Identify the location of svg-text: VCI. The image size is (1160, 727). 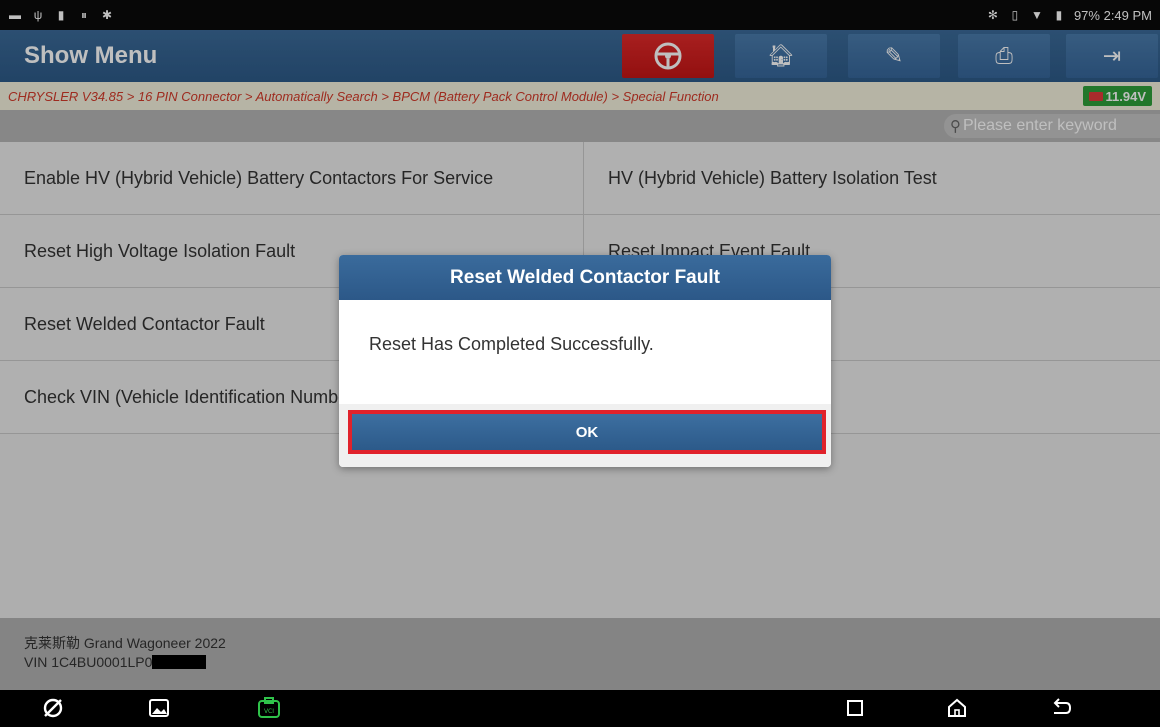
(269, 711).